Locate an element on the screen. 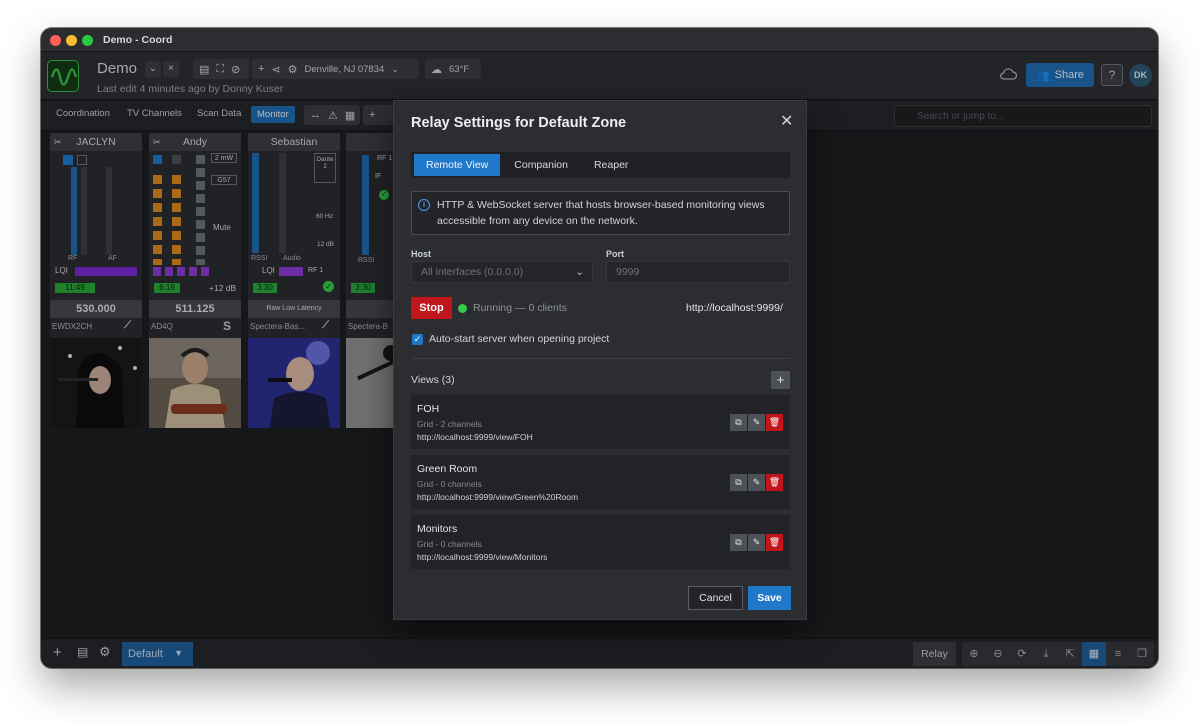  server-url: http://localhost:9999/ is located at coordinates (734, 308).